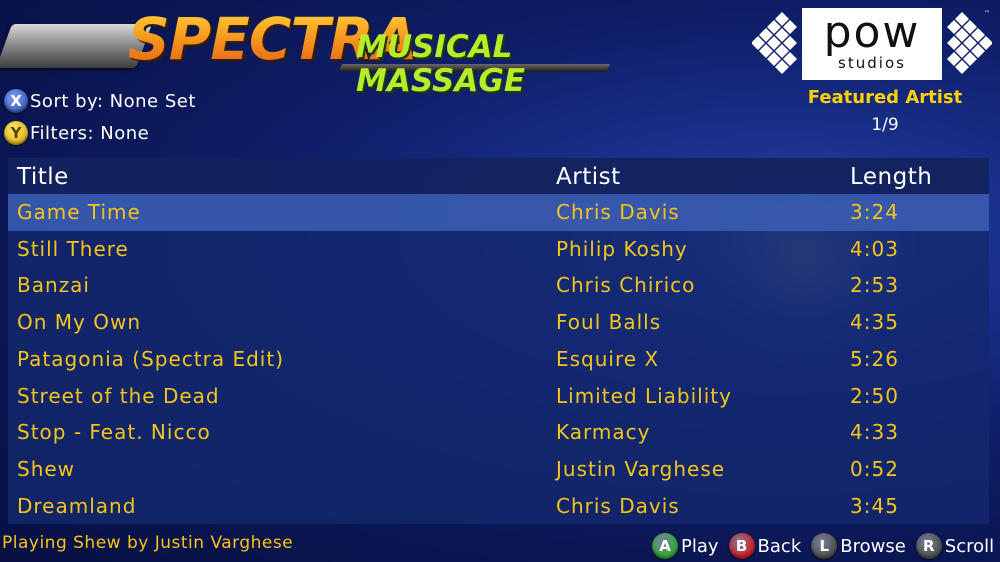 The width and height of the screenshot is (1000, 562). What do you see at coordinates (874, 285) in the screenshot?
I see `track-length: 2:53` at bounding box center [874, 285].